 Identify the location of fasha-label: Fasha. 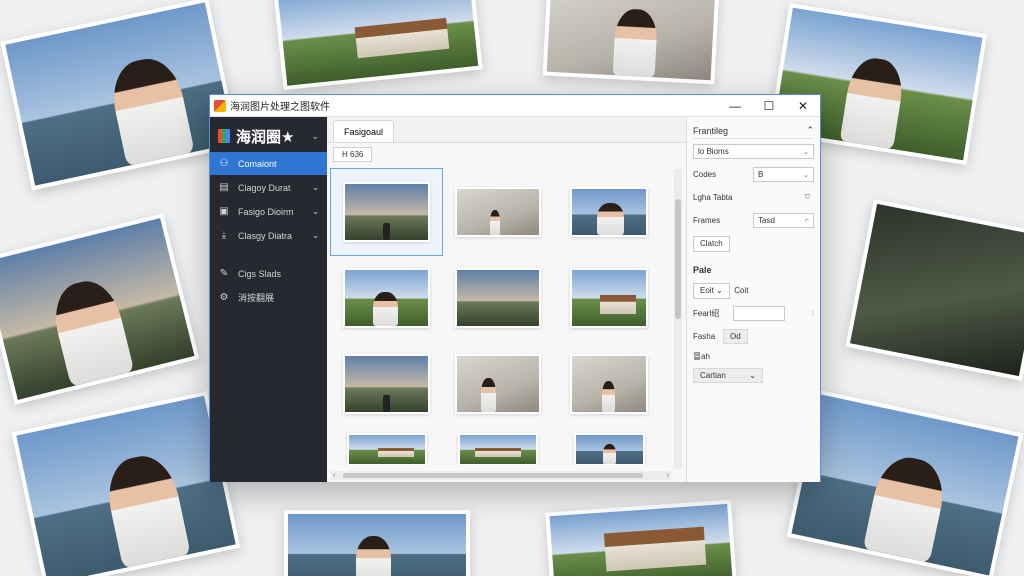
(704, 336).